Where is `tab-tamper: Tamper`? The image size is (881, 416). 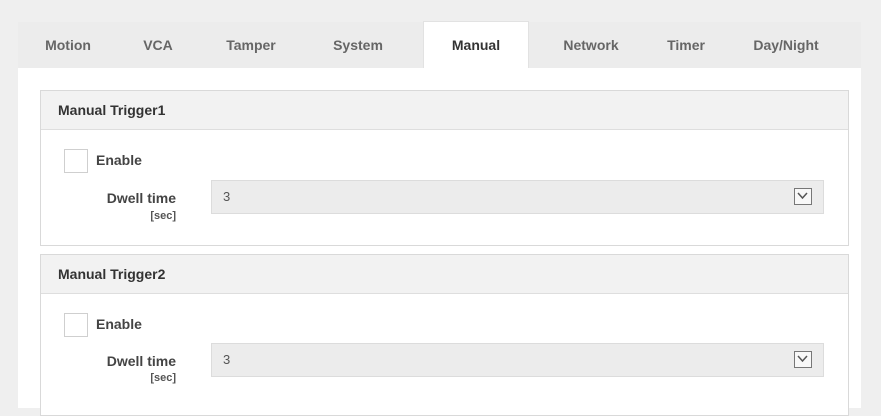
tab-tamper: Tamper is located at coordinates (251, 45).